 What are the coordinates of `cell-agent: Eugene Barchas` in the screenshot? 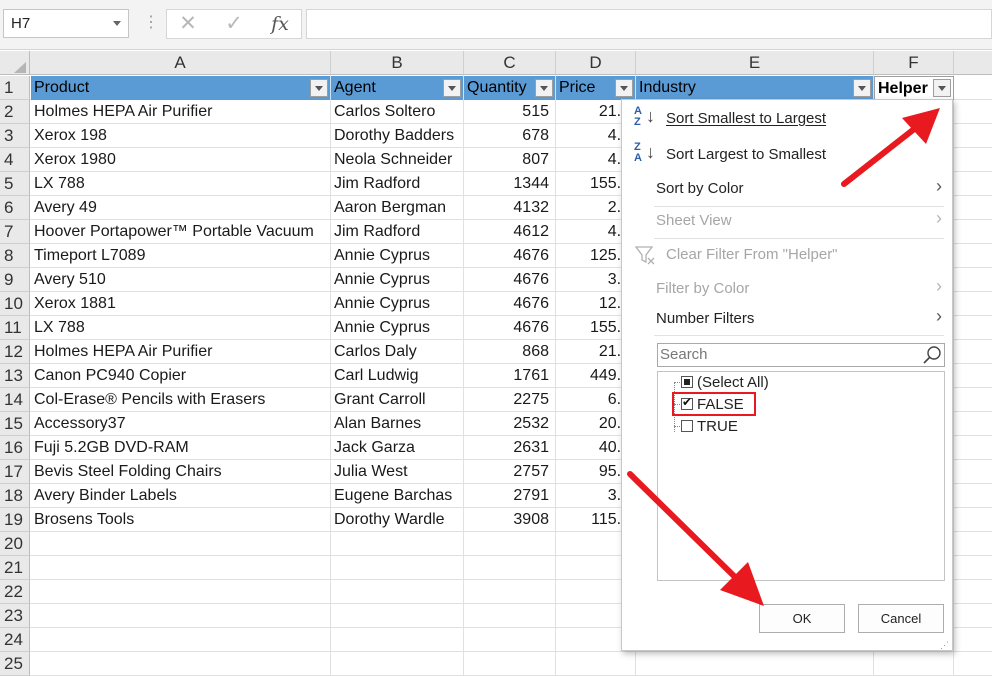 It's located at (397, 496).